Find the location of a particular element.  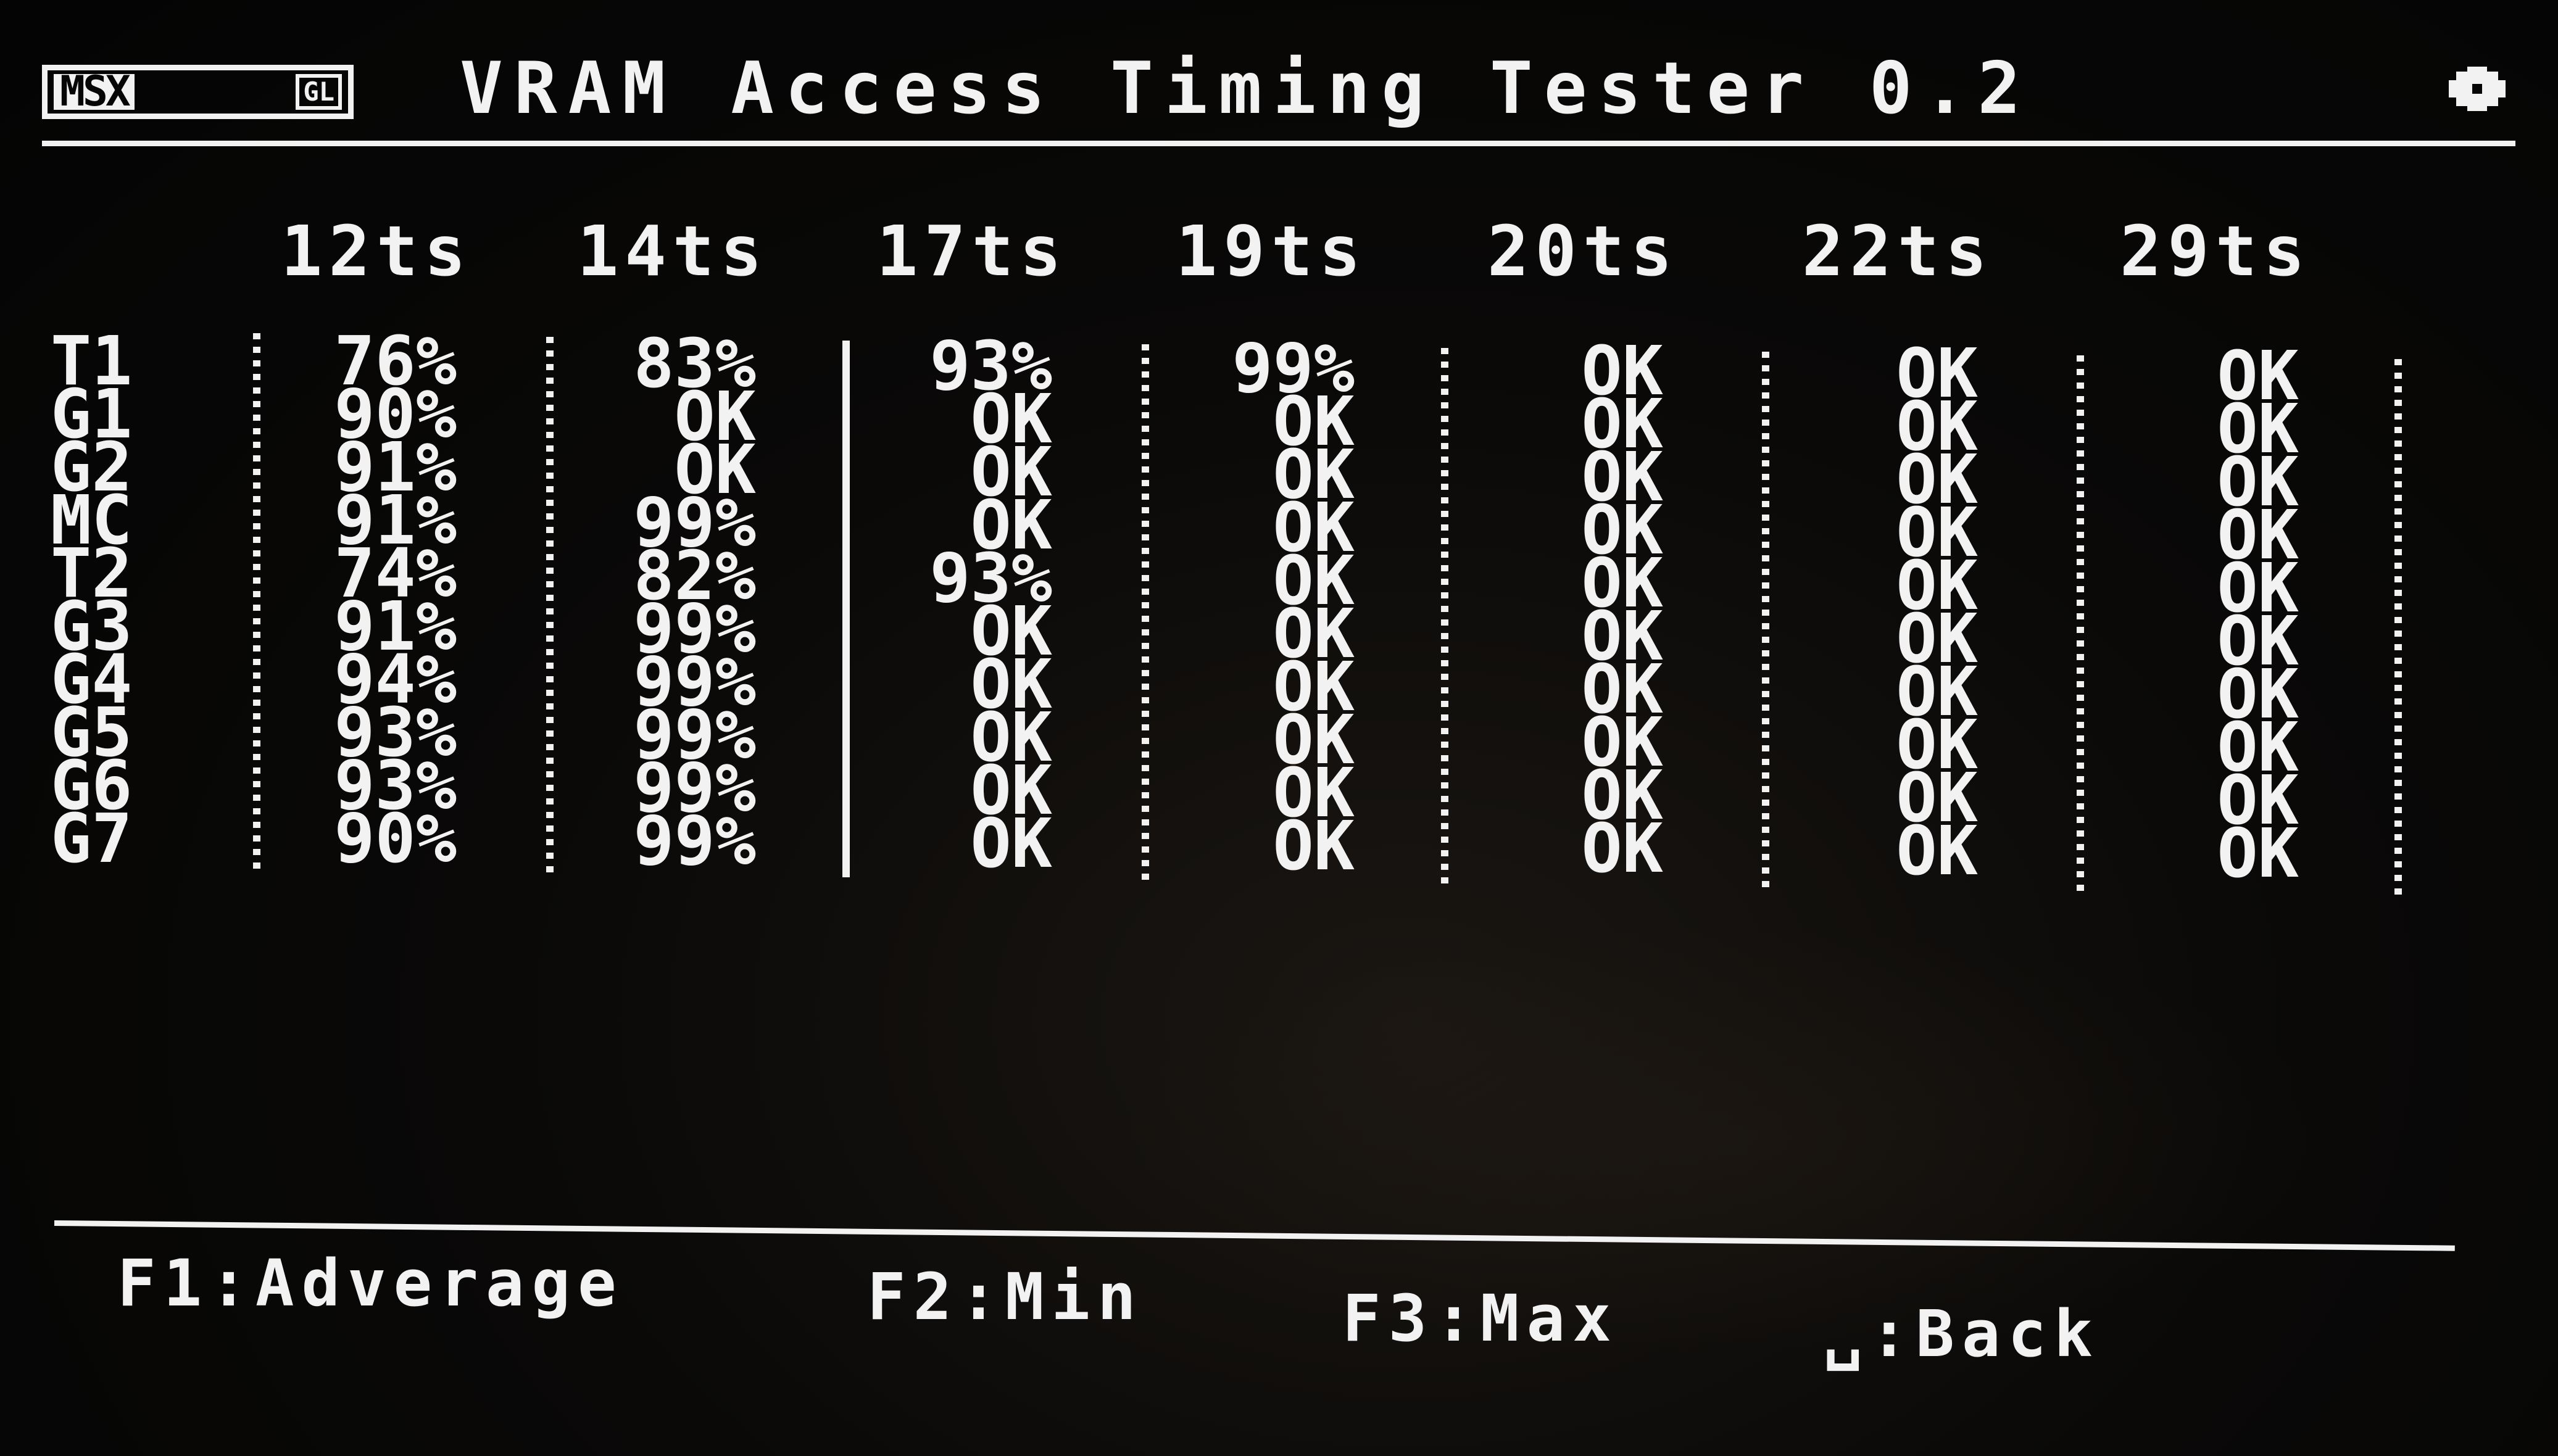

page-title: VRAM Access Timing Tester 0.2 is located at coordinates (1246, 88).